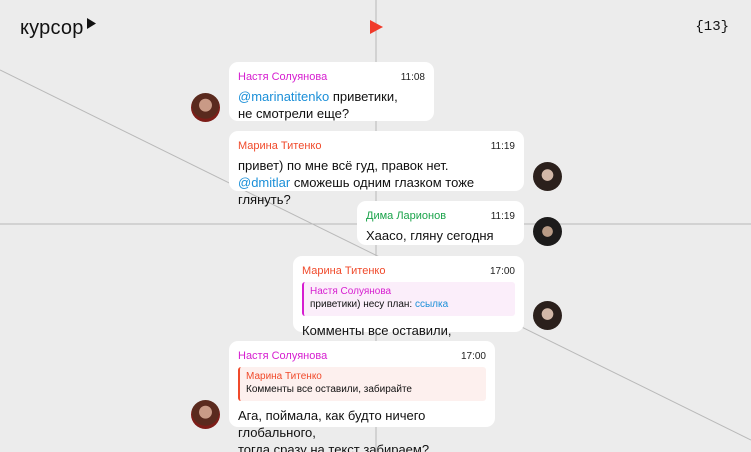 The height and width of the screenshot is (452, 751). What do you see at coordinates (334, 447) in the screenshot?
I see `message-text-part: тогда сразу на текст забираем?` at bounding box center [334, 447].